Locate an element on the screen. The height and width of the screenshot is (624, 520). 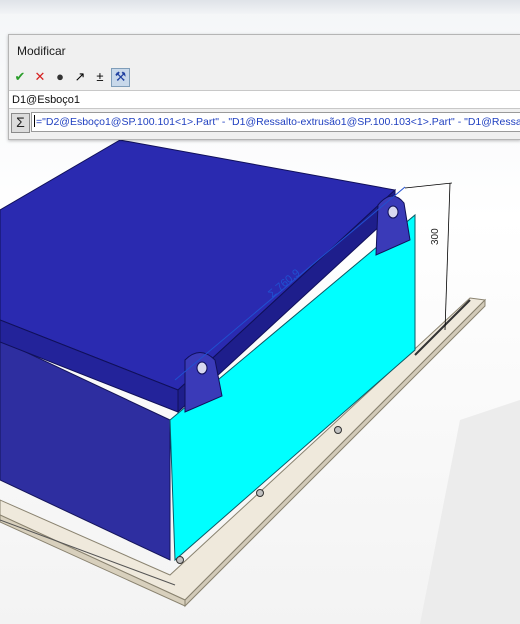
height-dimension-line is located at coordinates (447, 256).